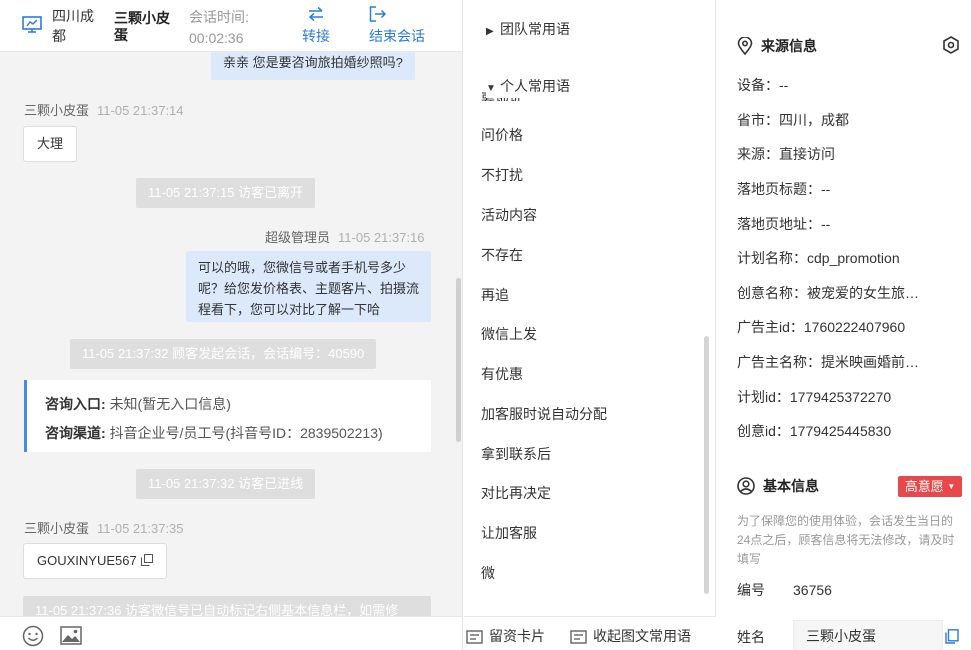 This screenshot has height=650, width=971. I want to click on source-row-landing-title: 落地页标题：--, so click(784, 189).